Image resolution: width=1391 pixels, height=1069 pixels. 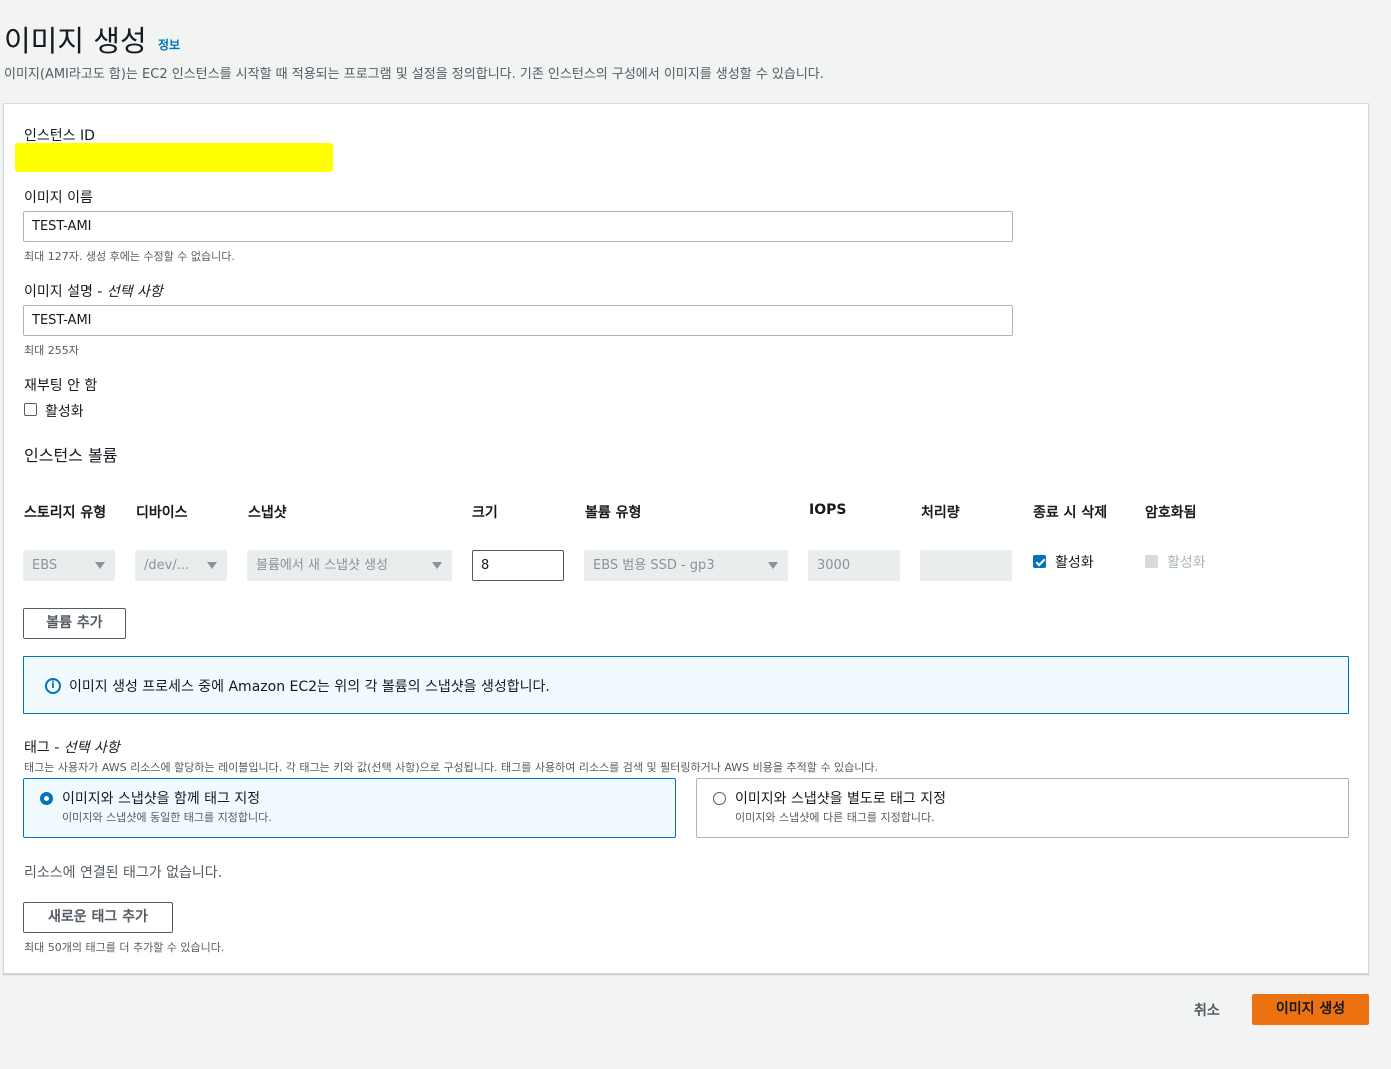 I want to click on throughput-input, so click(x=966, y=565).